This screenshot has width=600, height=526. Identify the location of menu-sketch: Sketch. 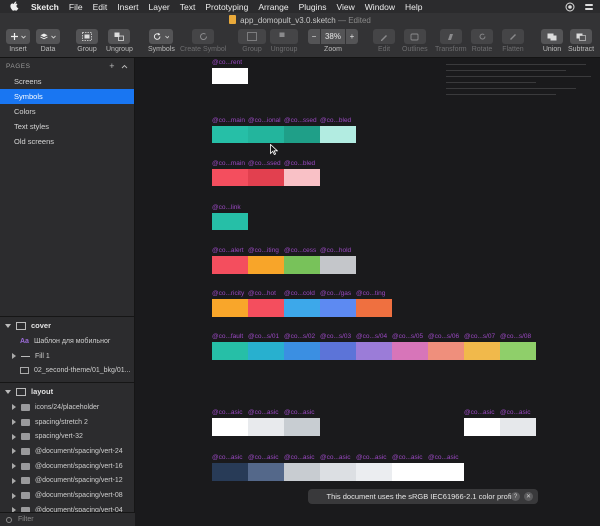
(45, 7).